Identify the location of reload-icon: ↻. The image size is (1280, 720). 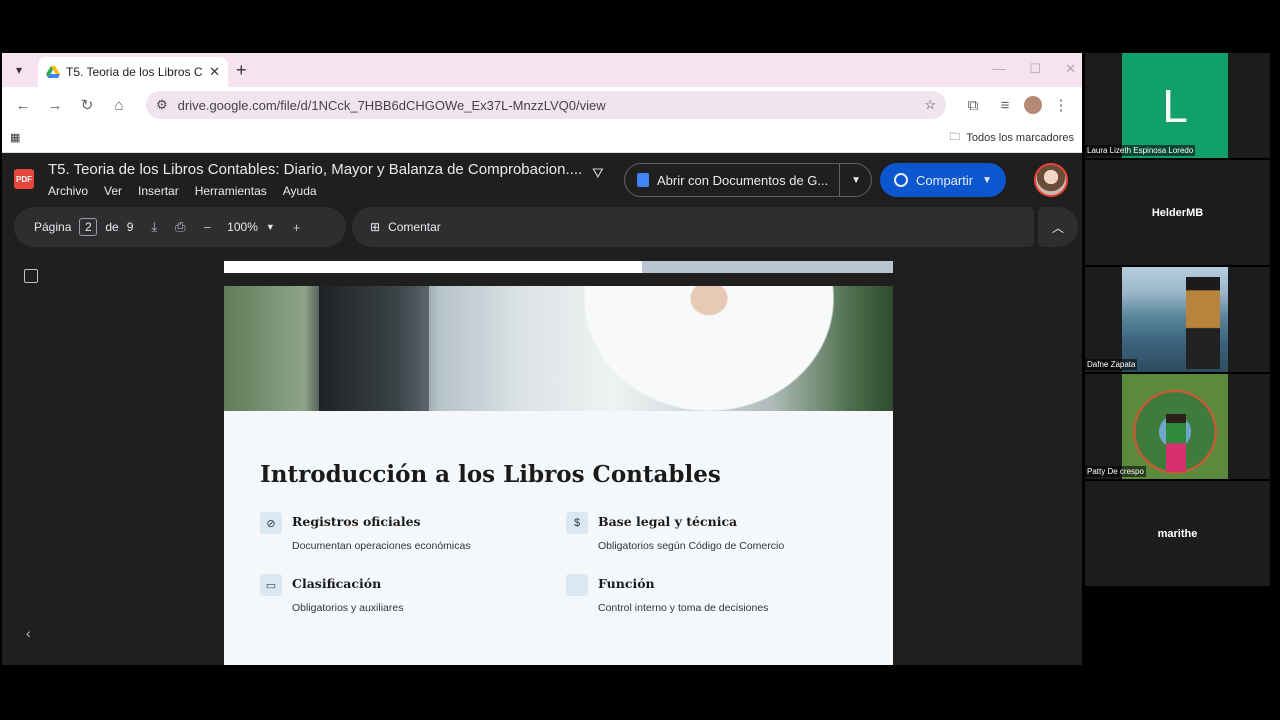
(87, 105).